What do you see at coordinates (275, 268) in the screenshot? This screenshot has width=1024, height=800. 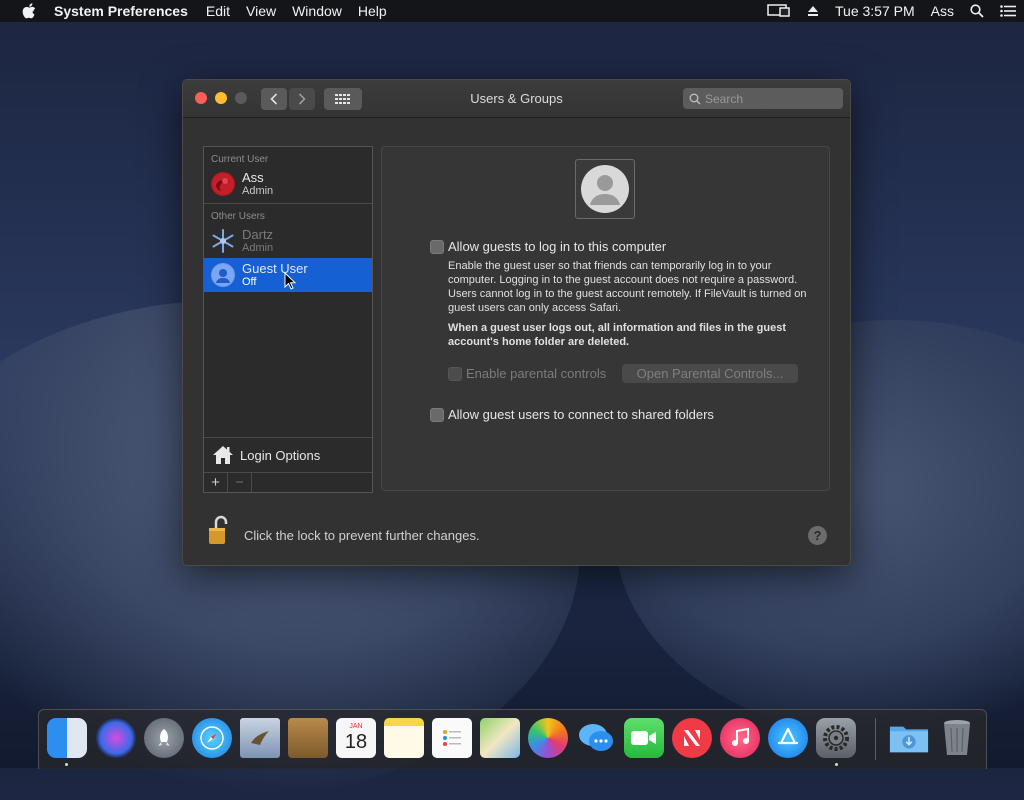 I see `user-name: Guest User` at bounding box center [275, 268].